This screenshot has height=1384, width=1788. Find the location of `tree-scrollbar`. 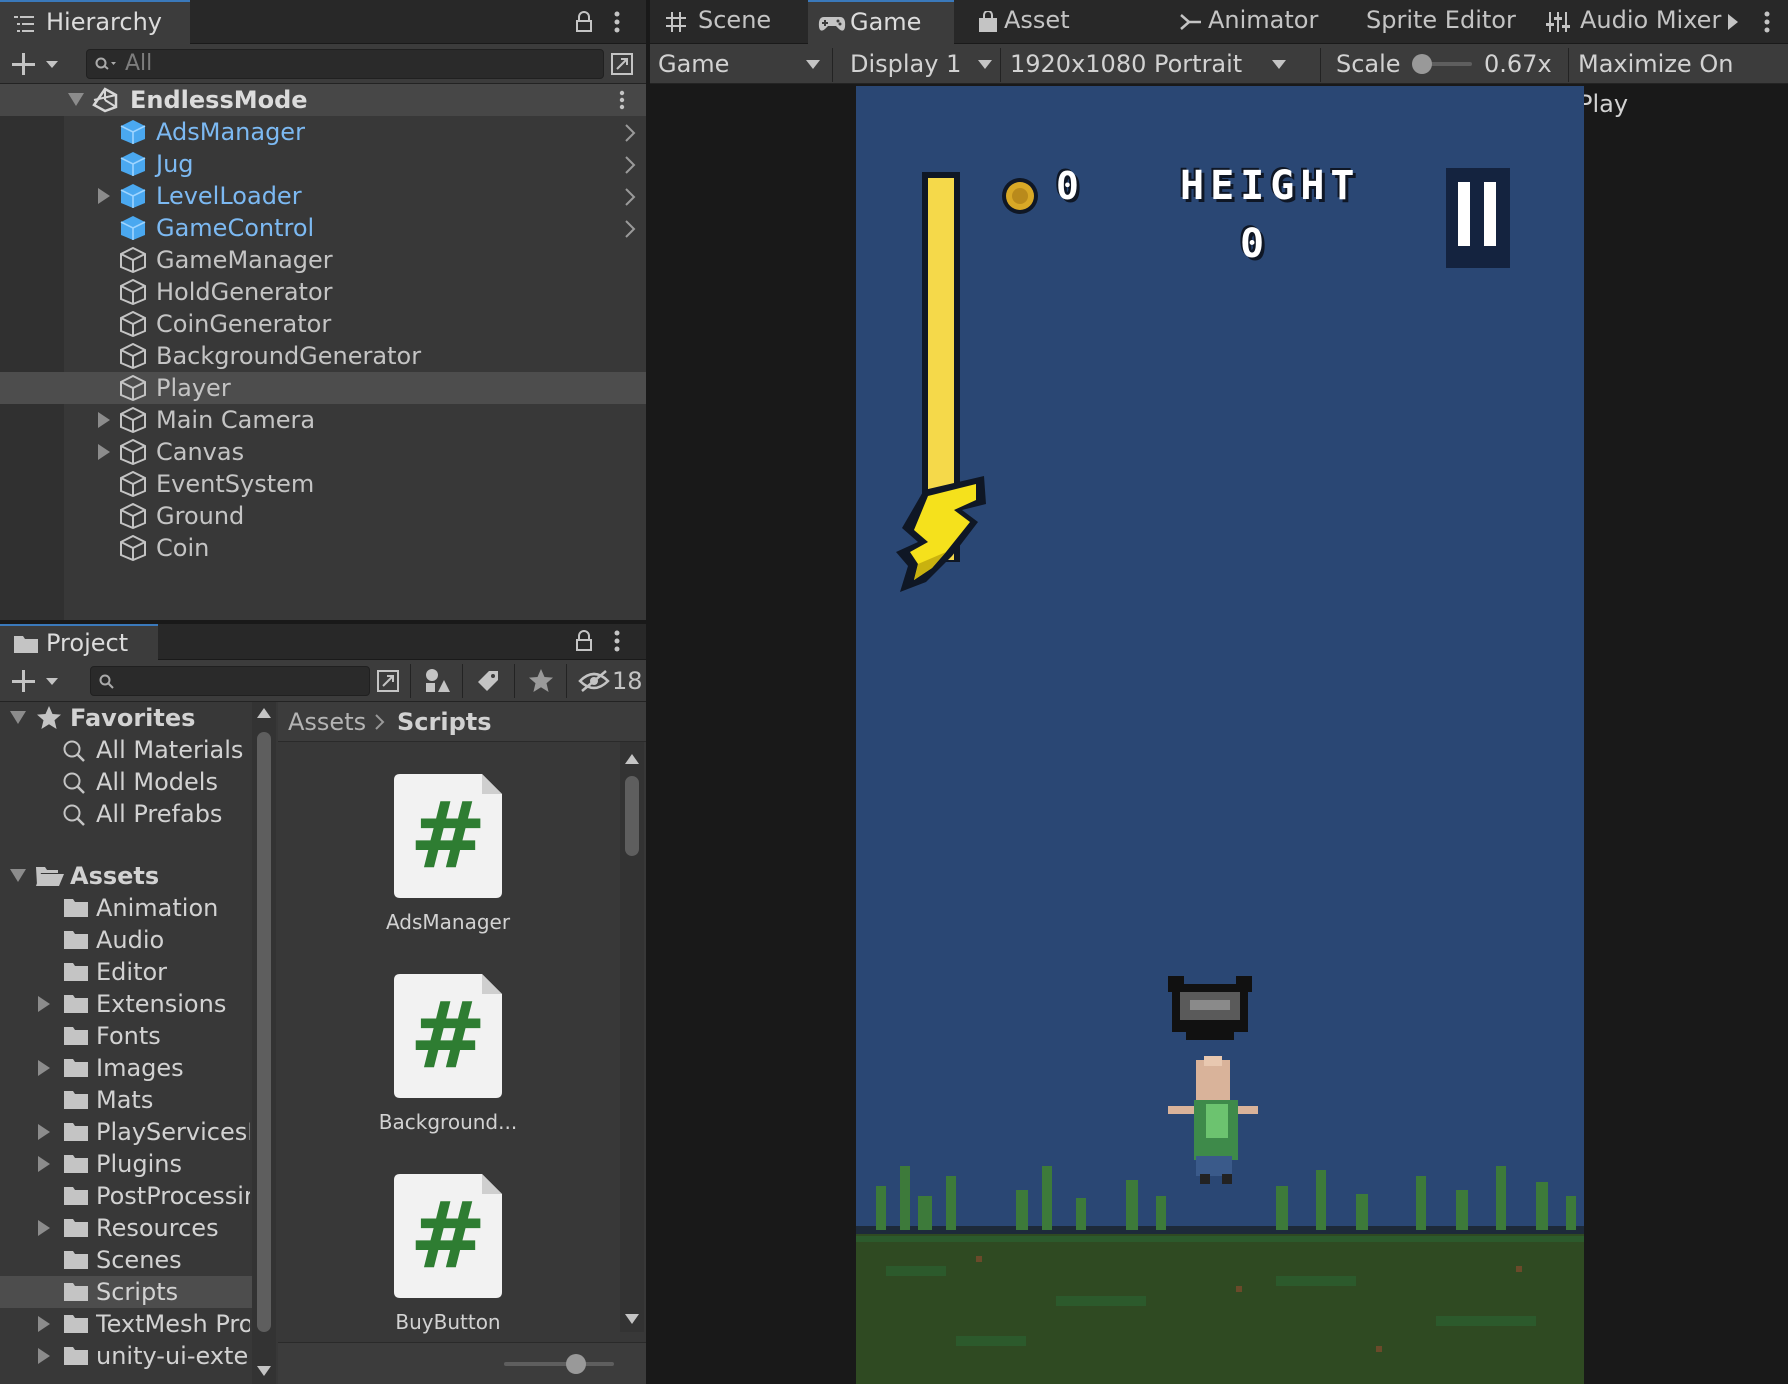

tree-scrollbar is located at coordinates (264, 1043).